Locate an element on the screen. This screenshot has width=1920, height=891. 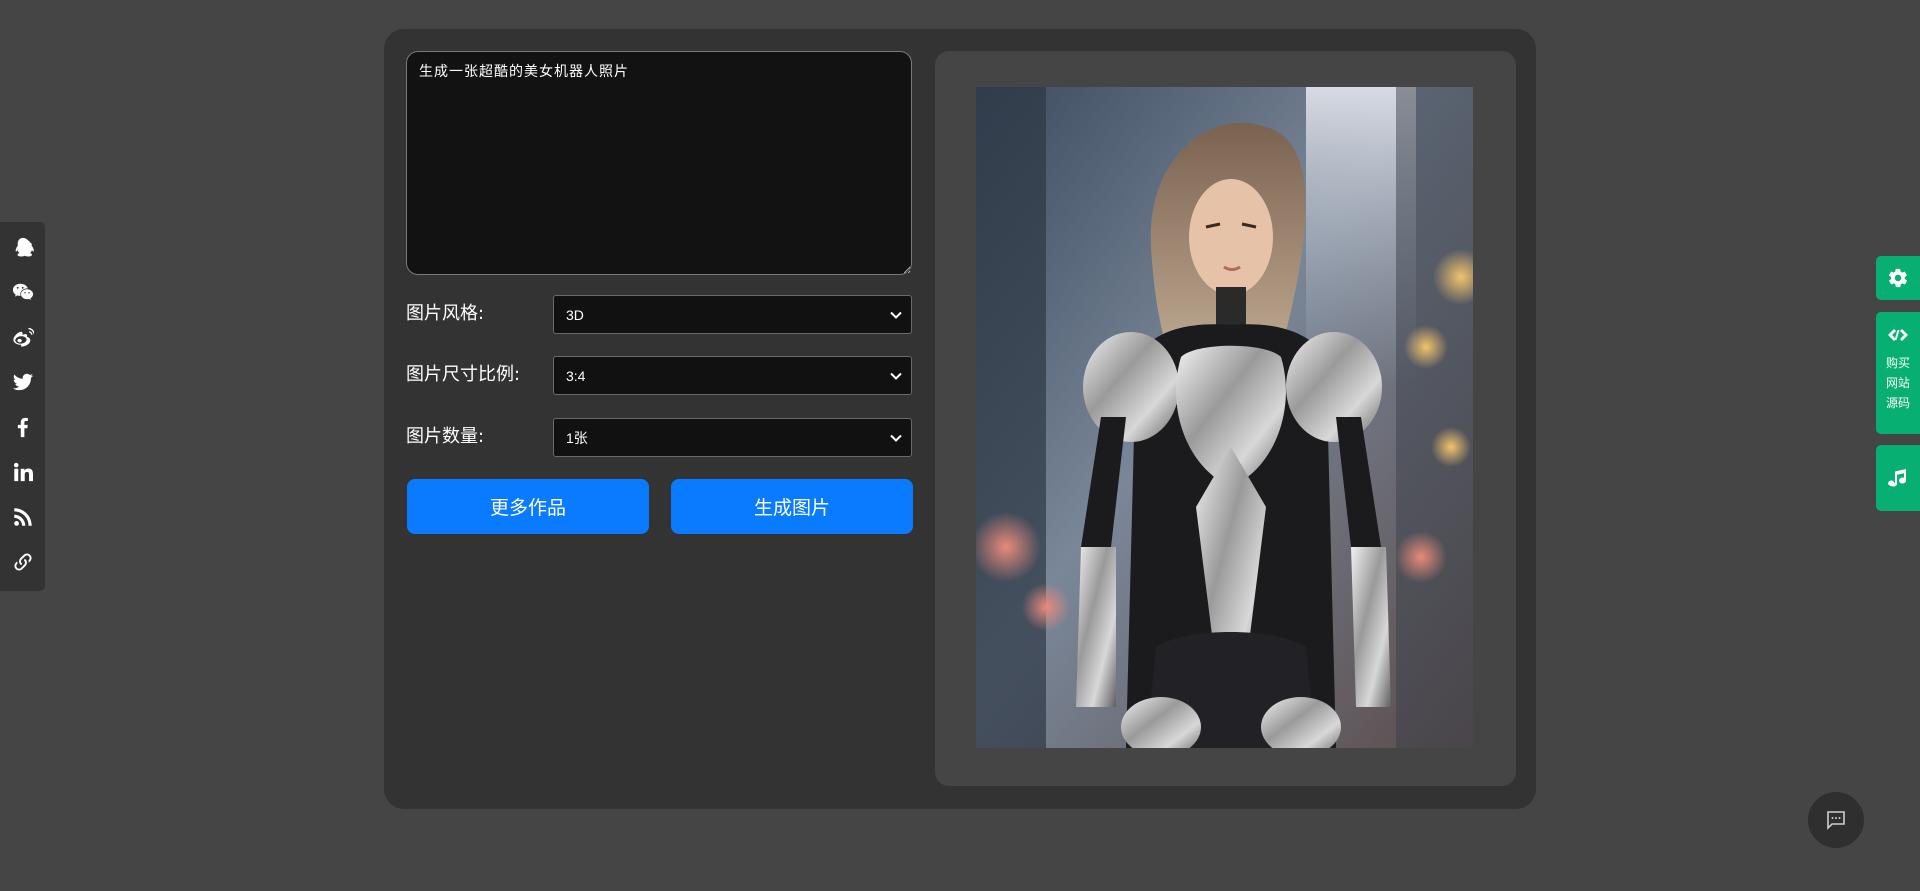
twitter-icon is located at coordinates (22, 381).